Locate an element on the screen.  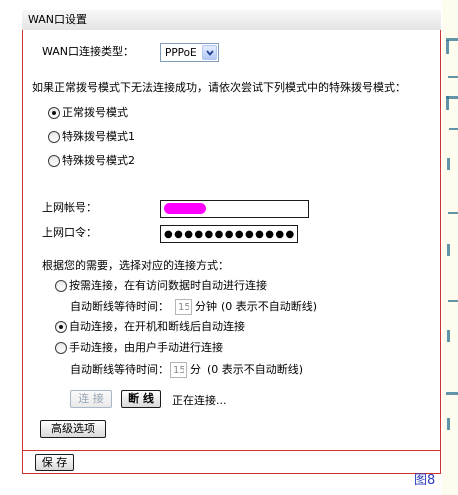
manual-idle-input is located at coordinates (178, 370).